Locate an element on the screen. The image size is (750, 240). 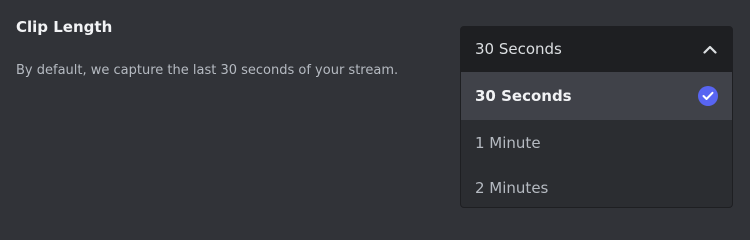
option-30-seconds: 30 Seconds is located at coordinates (596, 96).